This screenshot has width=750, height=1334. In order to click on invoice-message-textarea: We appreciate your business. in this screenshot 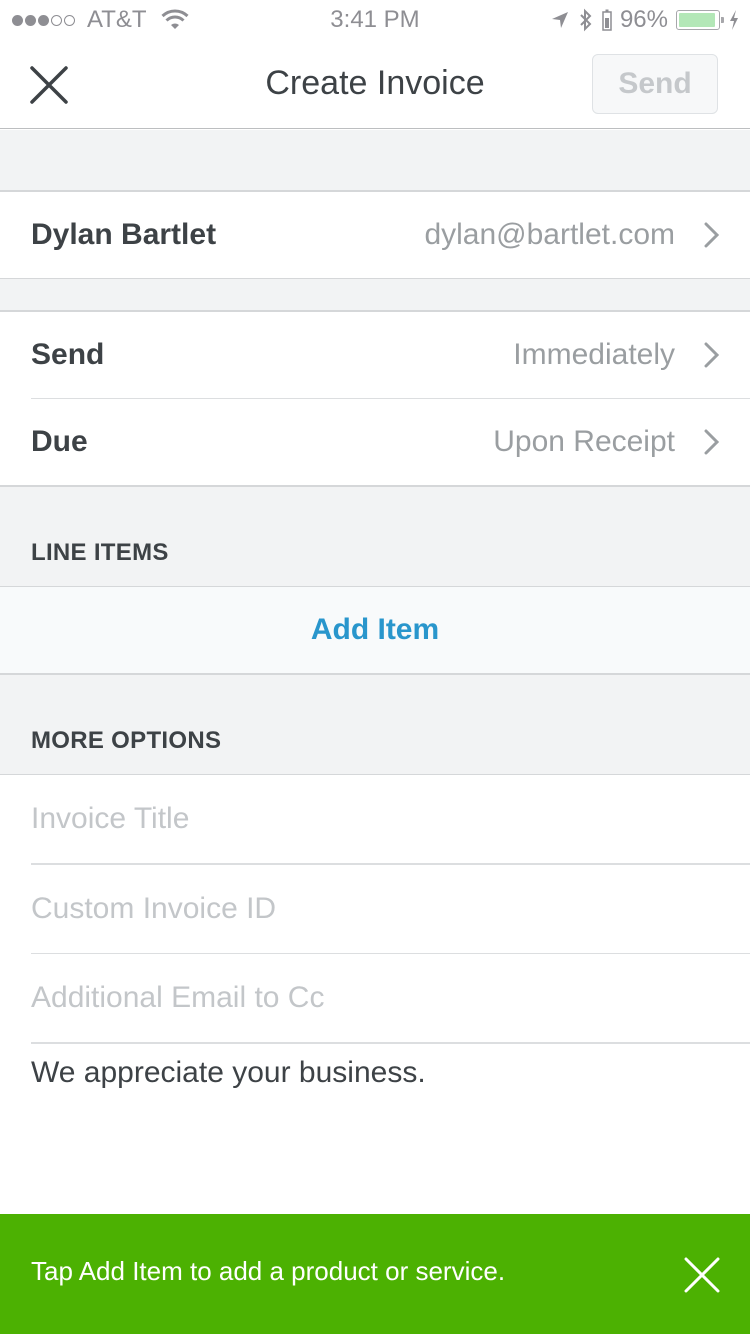, I will do `click(380, 1073)`.